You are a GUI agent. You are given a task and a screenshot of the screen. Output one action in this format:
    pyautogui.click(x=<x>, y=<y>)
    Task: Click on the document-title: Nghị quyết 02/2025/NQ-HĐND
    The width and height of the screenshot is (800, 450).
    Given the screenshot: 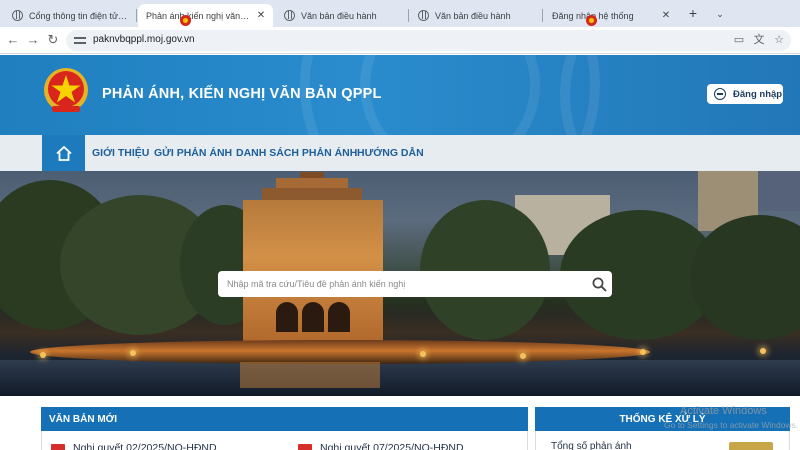 What is the action you would take?
    pyautogui.click(x=145, y=446)
    